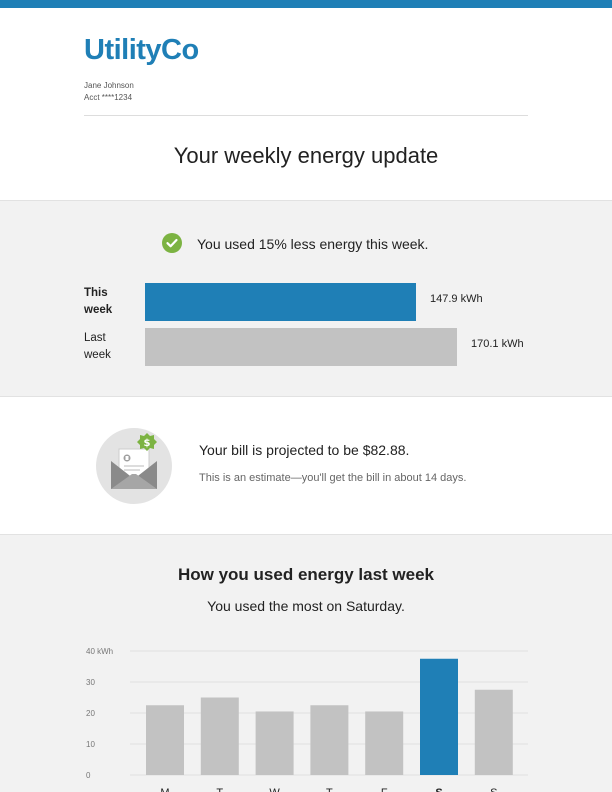  I want to click on account-number: Acct ****1234, so click(108, 97).